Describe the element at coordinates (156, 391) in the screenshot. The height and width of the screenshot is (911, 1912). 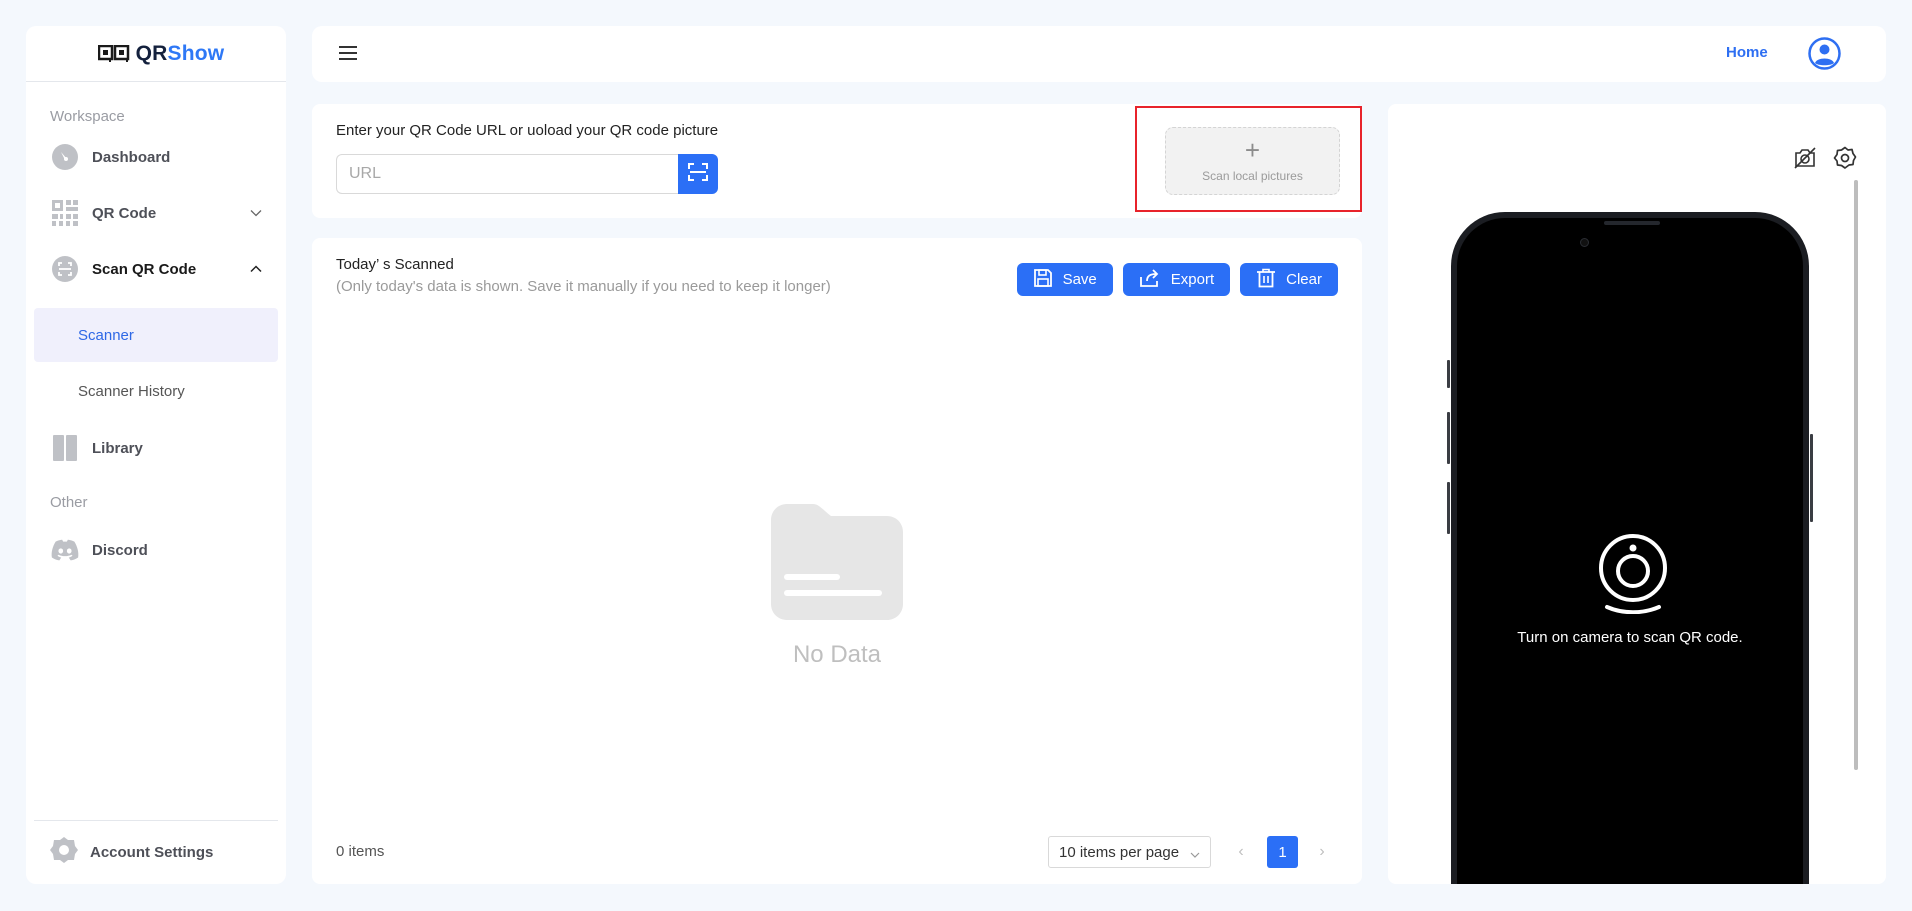
I see `sidebar-subitem-scanner-history: Scanner History` at that location.